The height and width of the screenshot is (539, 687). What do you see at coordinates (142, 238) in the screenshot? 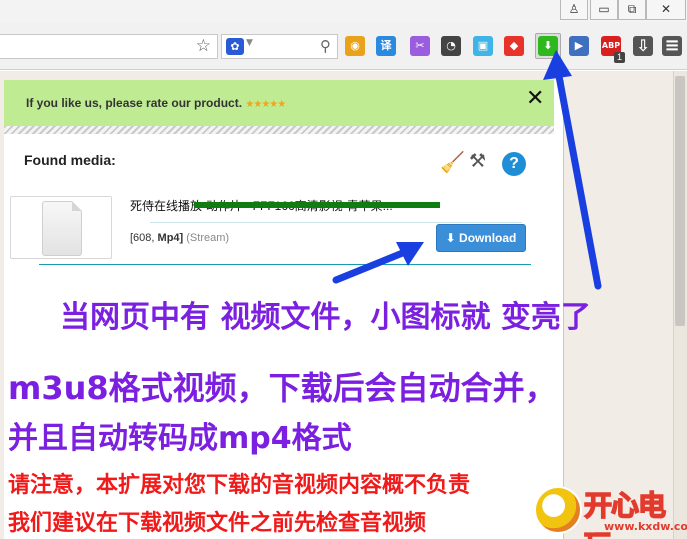
I see `media-size: [608,` at bounding box center [142, 238].